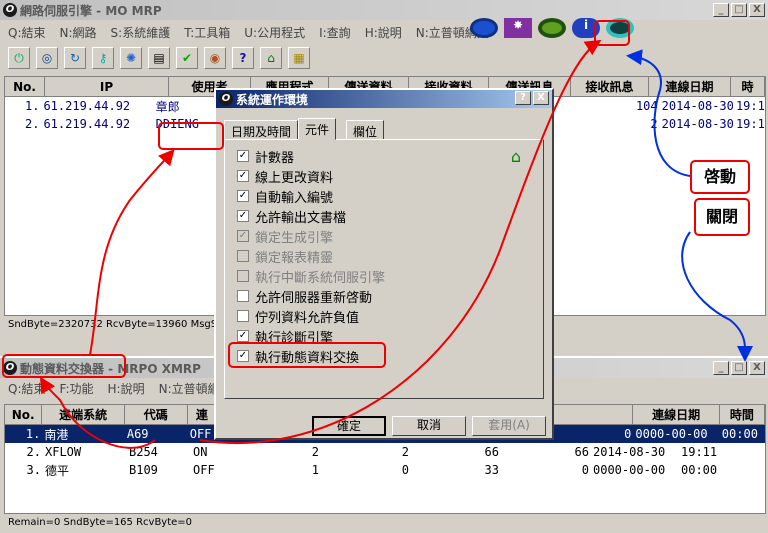 The height and width of the screenshot is (533, 768). What do you see at coordinates (131, 58) in the screenshot?
I see `swirl-icon: ✺` at bounding box center [131, 58].